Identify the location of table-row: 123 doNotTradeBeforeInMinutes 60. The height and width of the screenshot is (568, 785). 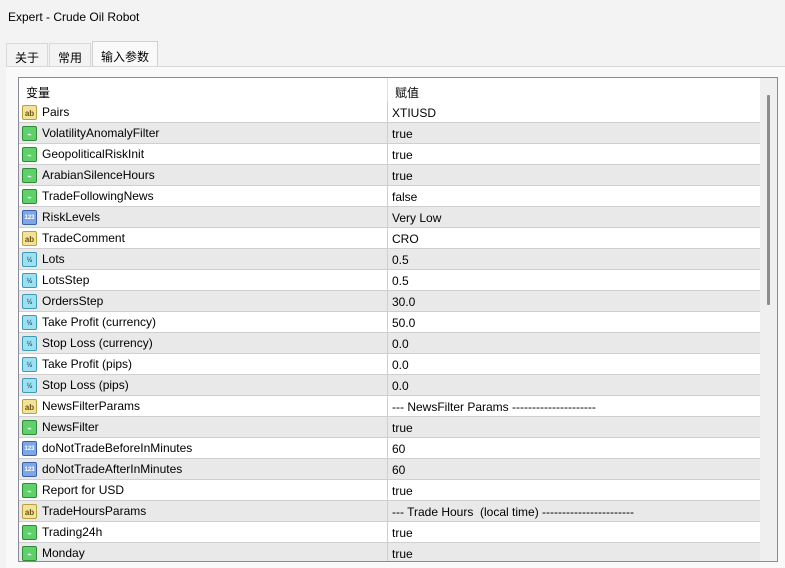
(389, 448).